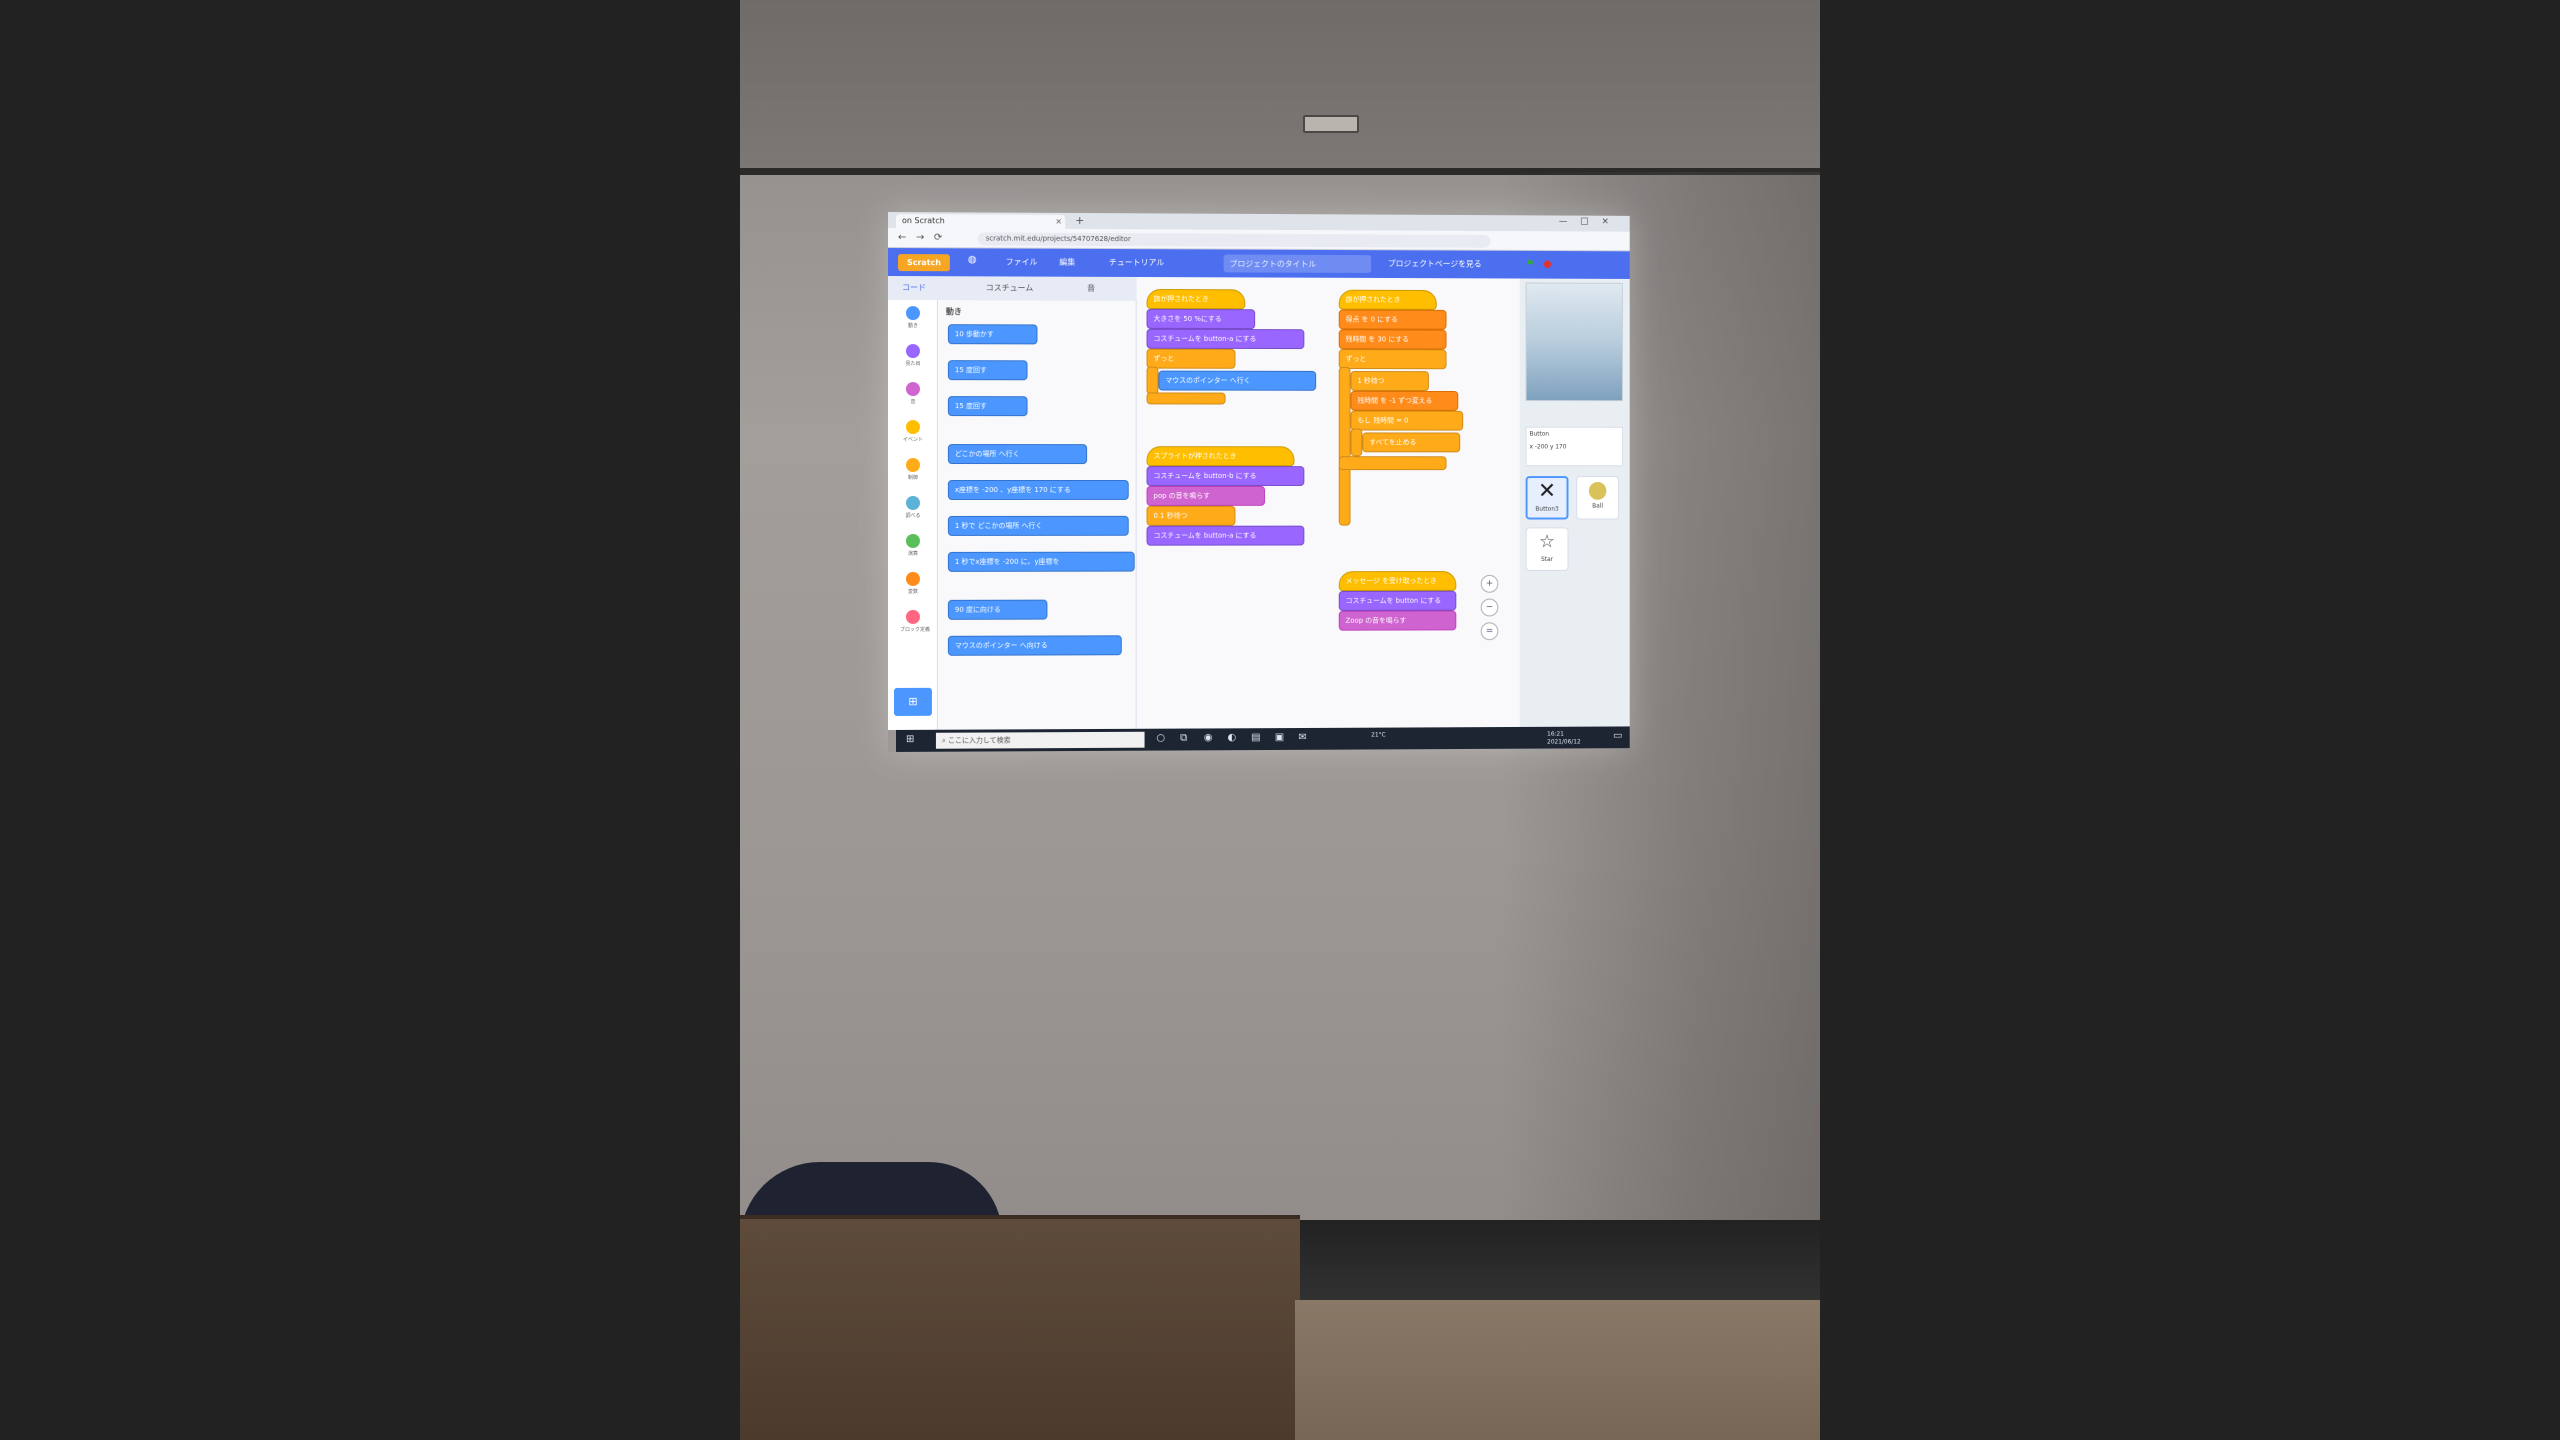 Image resolution: width=2560 pixels, height=1440 pixels. What do you see at coordinates (1038, 490) in the screenshot?
I see `palette-block: x座標を -200 、y座標を 170 にする` at bounding box center [1038, 490].